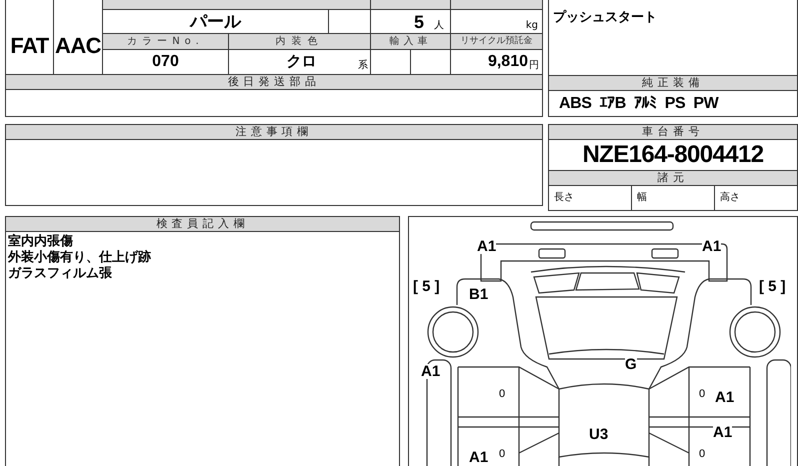 The width and height of the screenshot is (798, 466). I want to click on inspector-note-line: ガラスフィルム張, so click(60, 274).